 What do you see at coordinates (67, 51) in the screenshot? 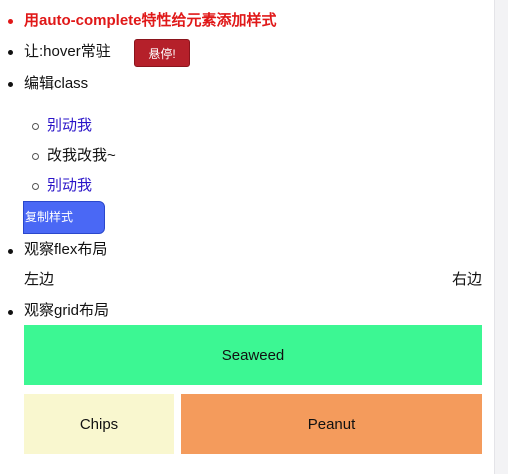
I see `hover-label: 让:hover常驻` at bounding box center [67, 51].